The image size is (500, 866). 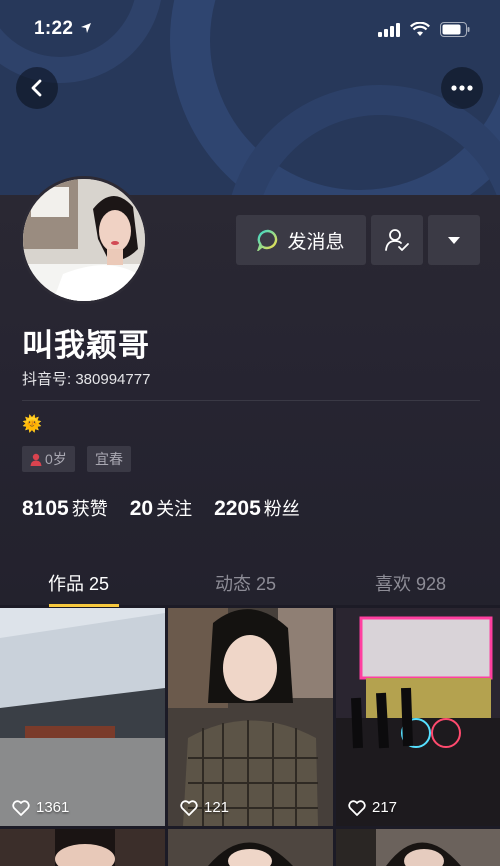 I want to click on douyin-id: 抖音号: 380994777, so click(x=86, y=379).